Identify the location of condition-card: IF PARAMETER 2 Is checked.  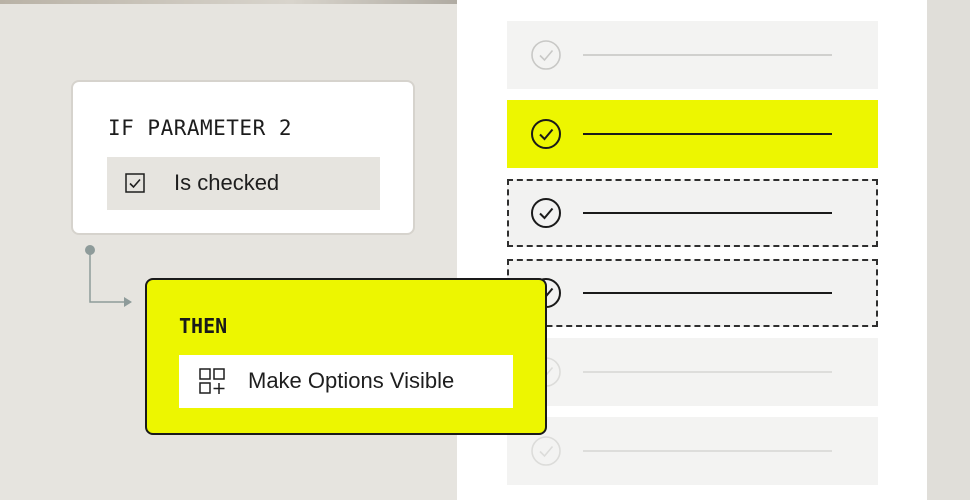
(243, 157).